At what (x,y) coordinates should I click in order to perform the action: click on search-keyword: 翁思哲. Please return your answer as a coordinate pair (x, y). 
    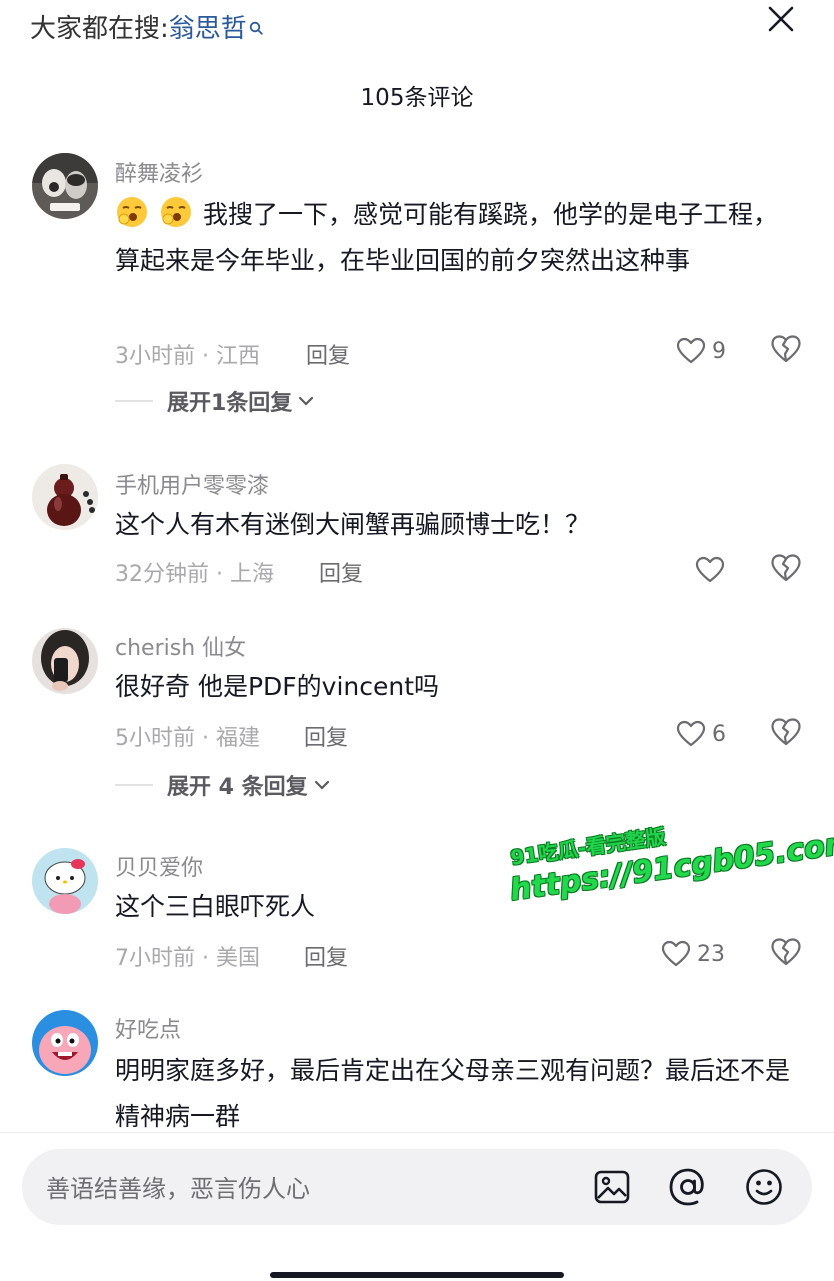
    Looking at the image, I should click on (208, 29).